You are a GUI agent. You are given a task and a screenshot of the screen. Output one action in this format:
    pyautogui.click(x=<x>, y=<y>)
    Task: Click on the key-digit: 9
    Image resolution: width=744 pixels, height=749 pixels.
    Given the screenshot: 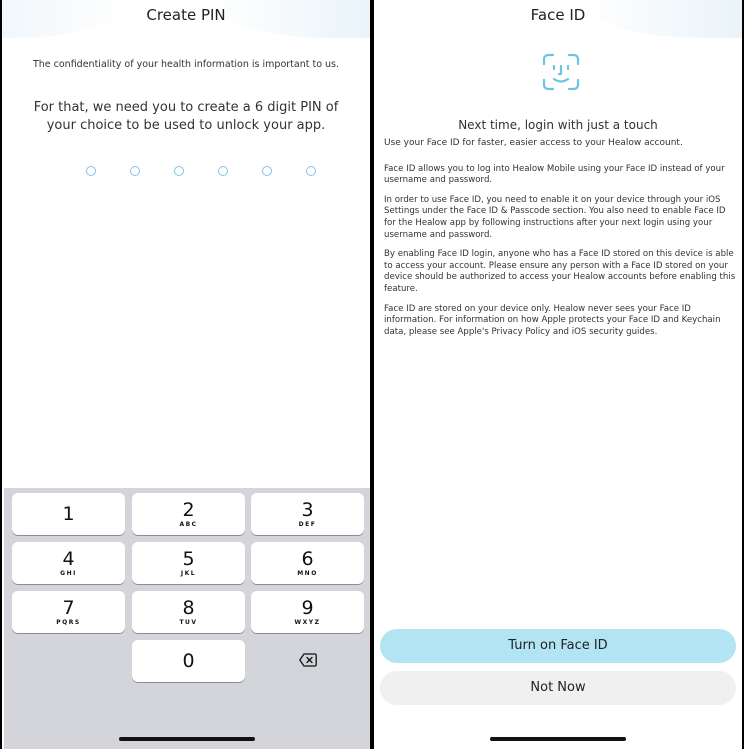 What is the action you would take?
    pyautogui.click(x=307, y=608)
    